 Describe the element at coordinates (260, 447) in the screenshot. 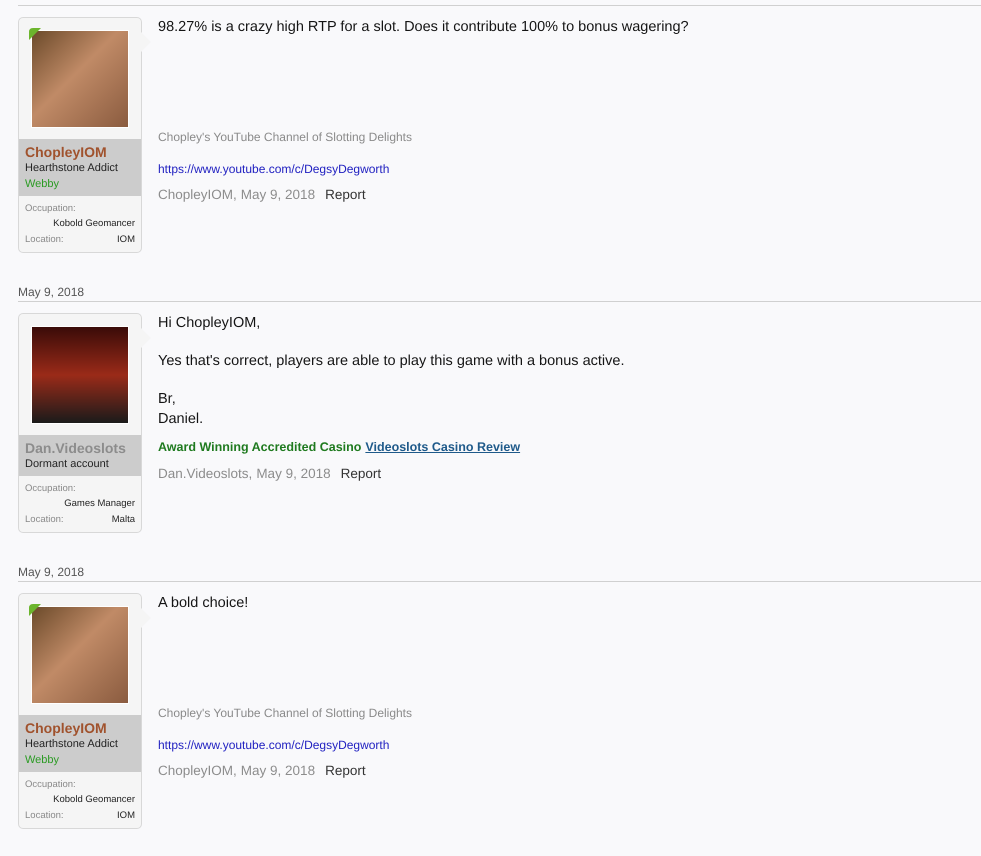

I see `signature-text: Award Winning Accredited Casino` at that location.